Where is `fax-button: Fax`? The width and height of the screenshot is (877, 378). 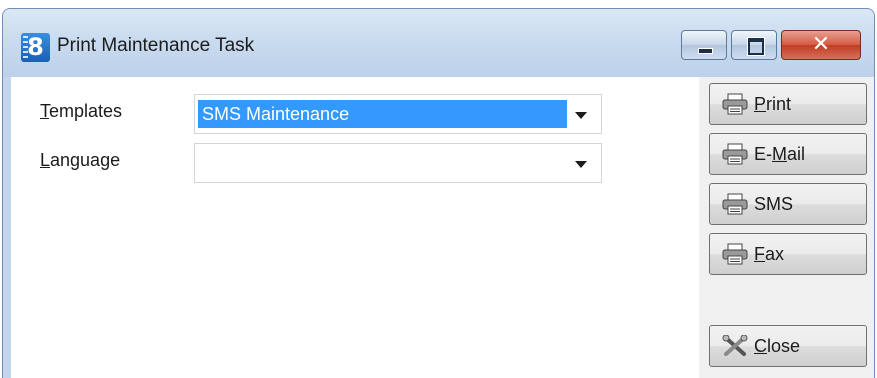
fax-button: Fax is located at coordinates (788, 254).